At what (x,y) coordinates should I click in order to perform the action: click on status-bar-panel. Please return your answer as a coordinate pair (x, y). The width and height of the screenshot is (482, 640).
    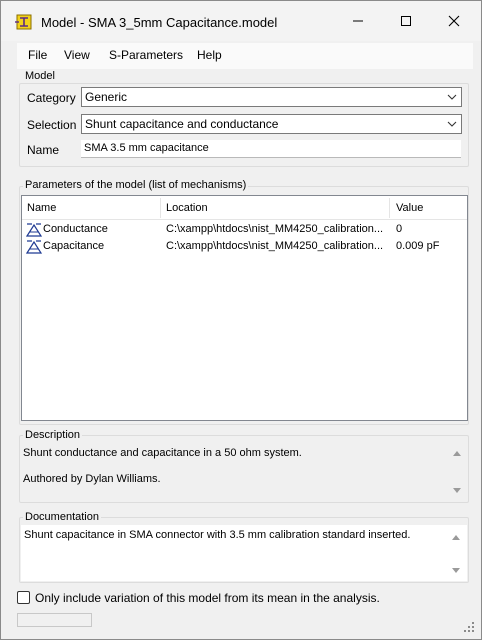
    Looking at the image, I should click on (54, 620).